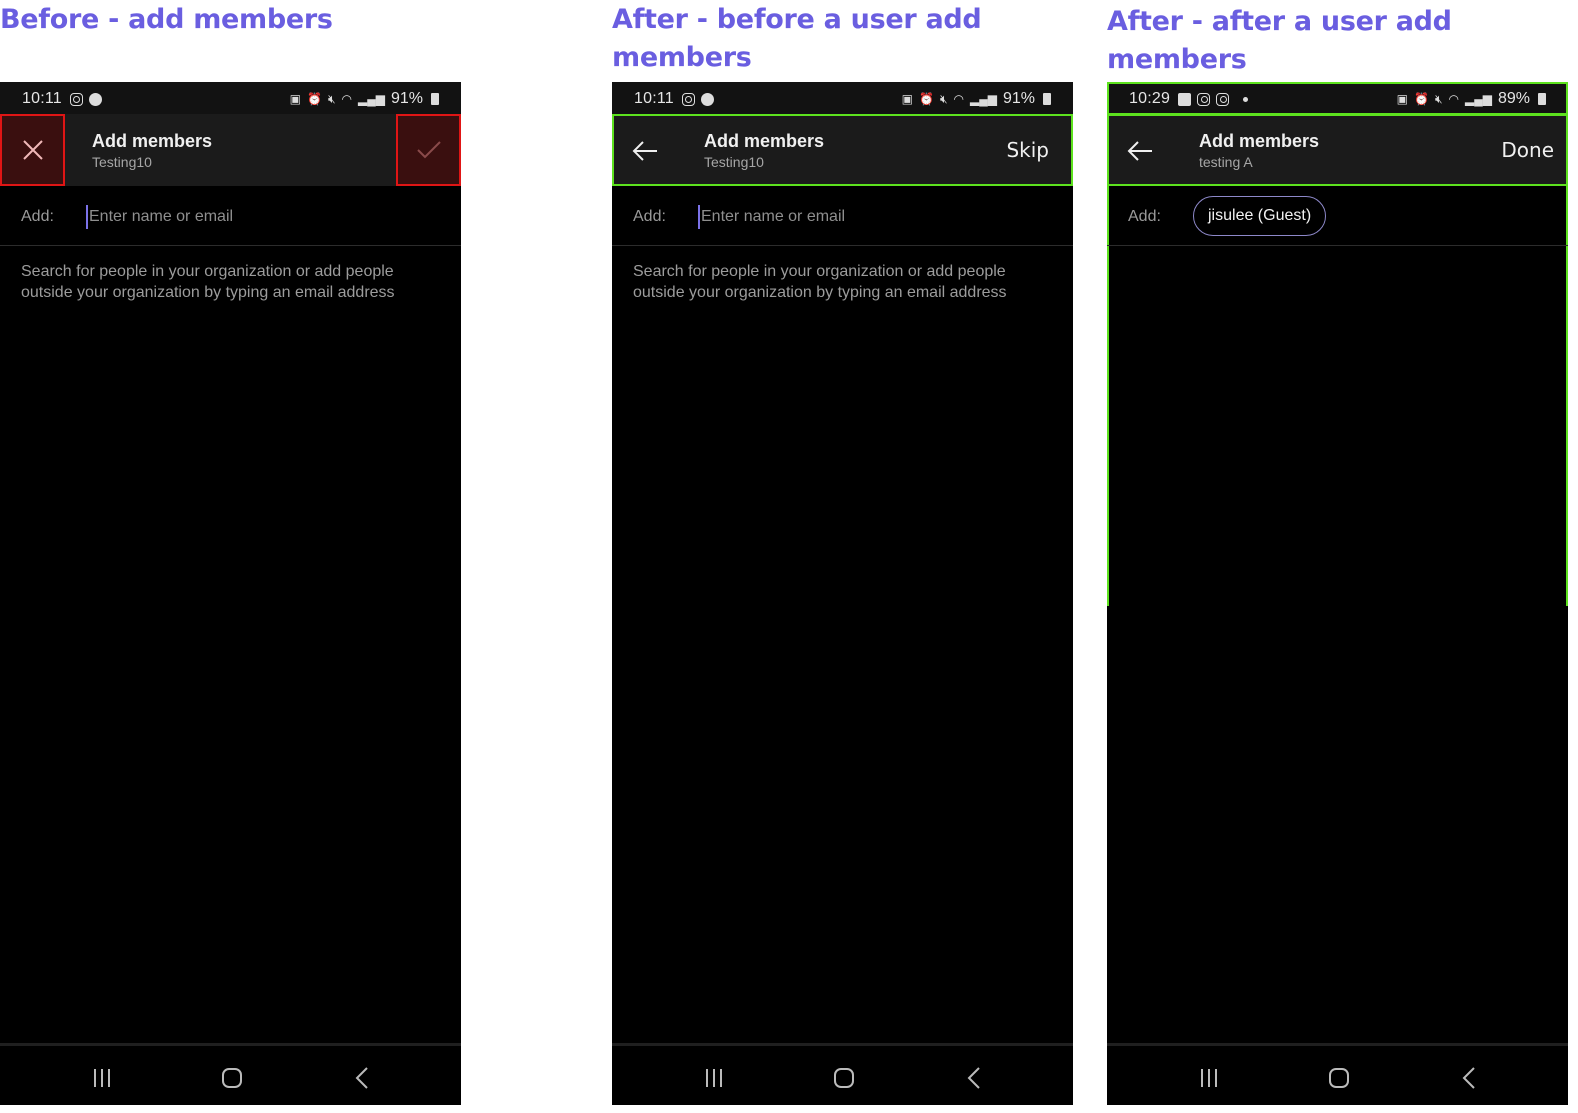  I want to click on status-time: 10:29, so click(1150, 98).